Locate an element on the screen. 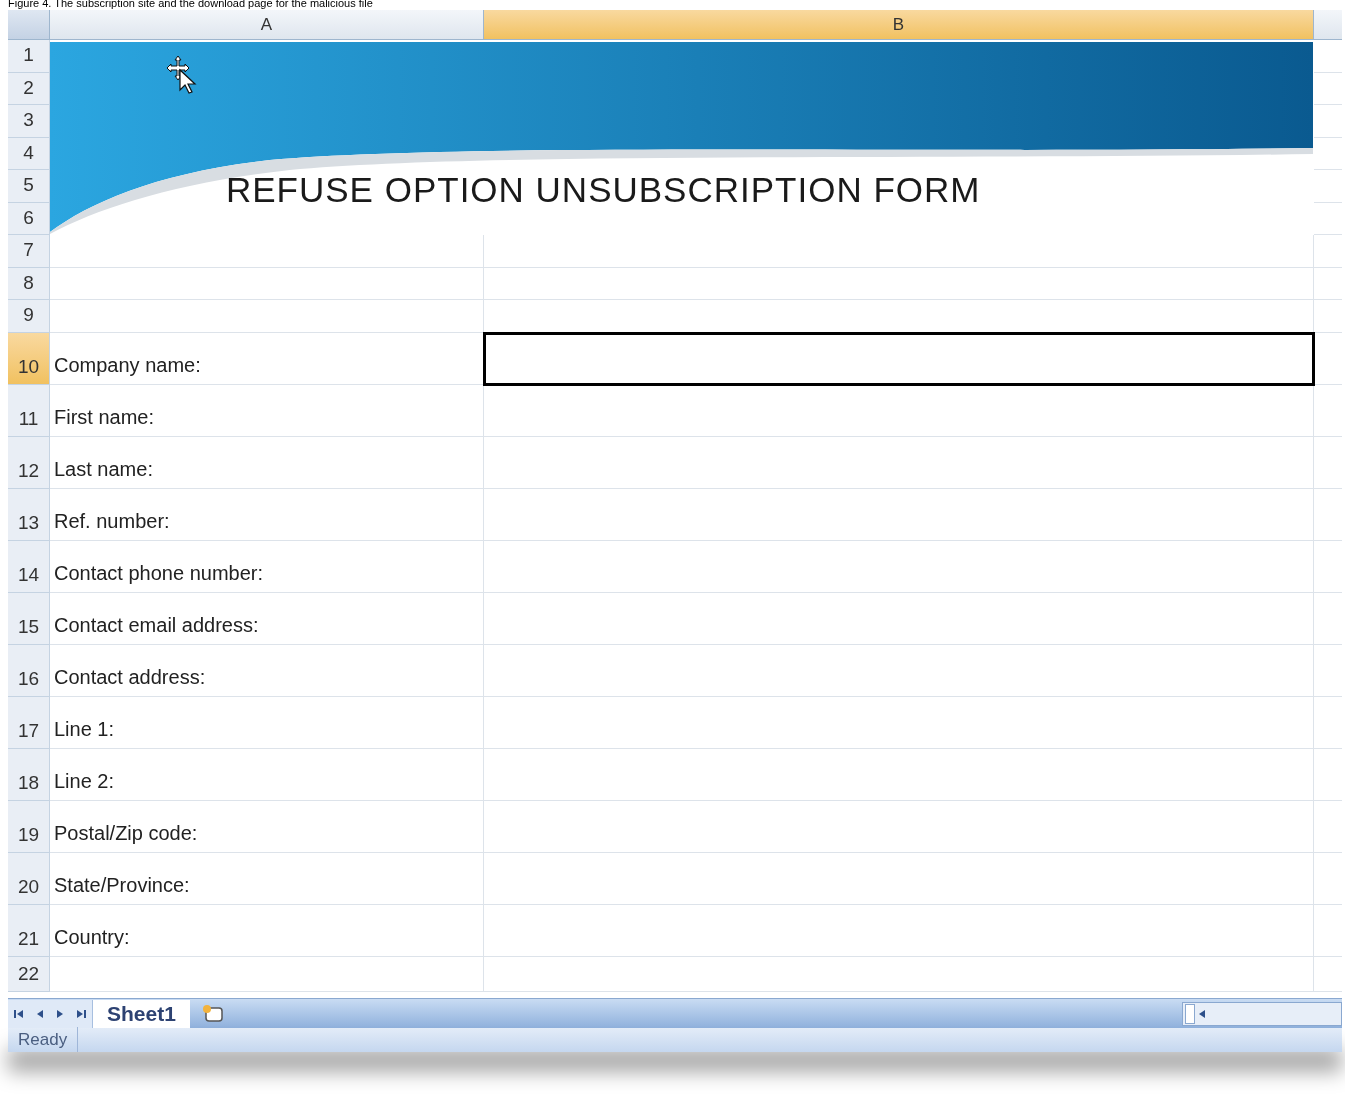 Image resolution: width=1345 pixels, height=1101 pixels. label-cell: Contact phone number: is located at coordinates (267, 566).